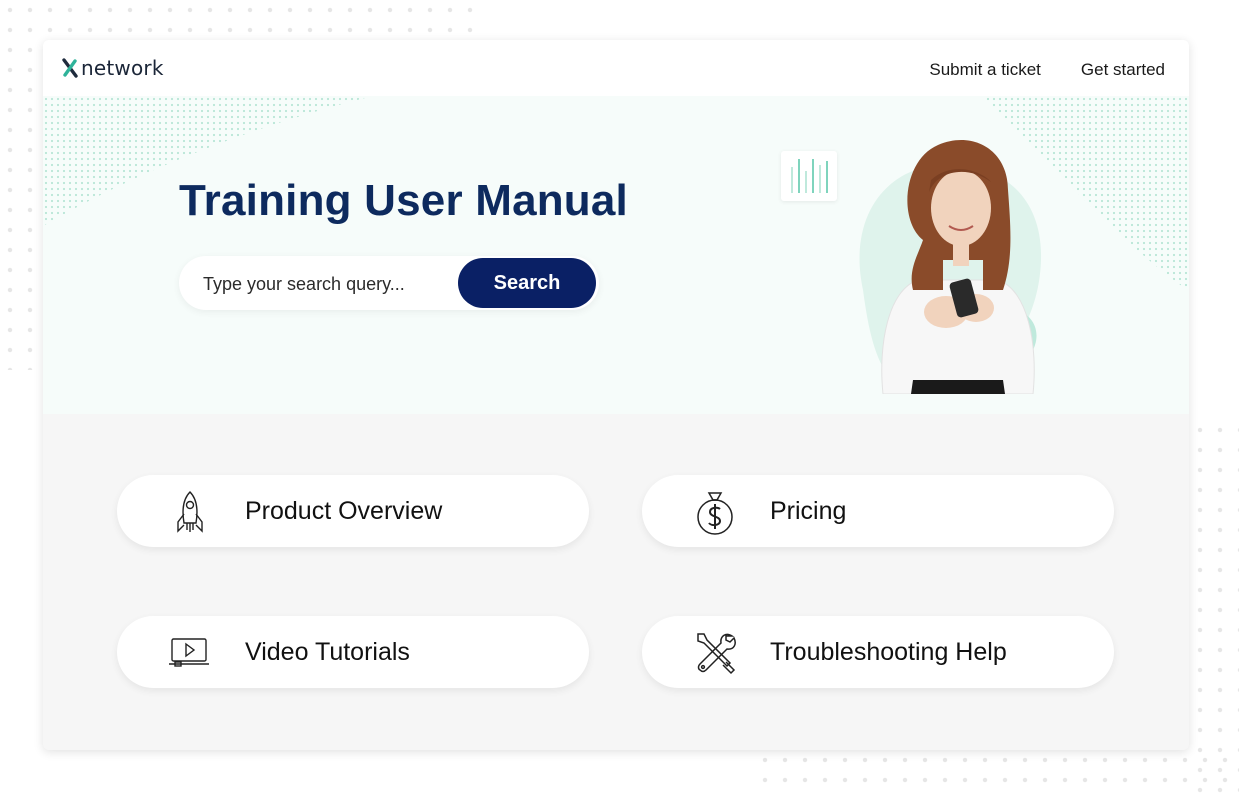 This screenshot has height=797, width=1239. I want to click on top-navigation-bar: network Submit a ticket Get started, so click(616, 68).